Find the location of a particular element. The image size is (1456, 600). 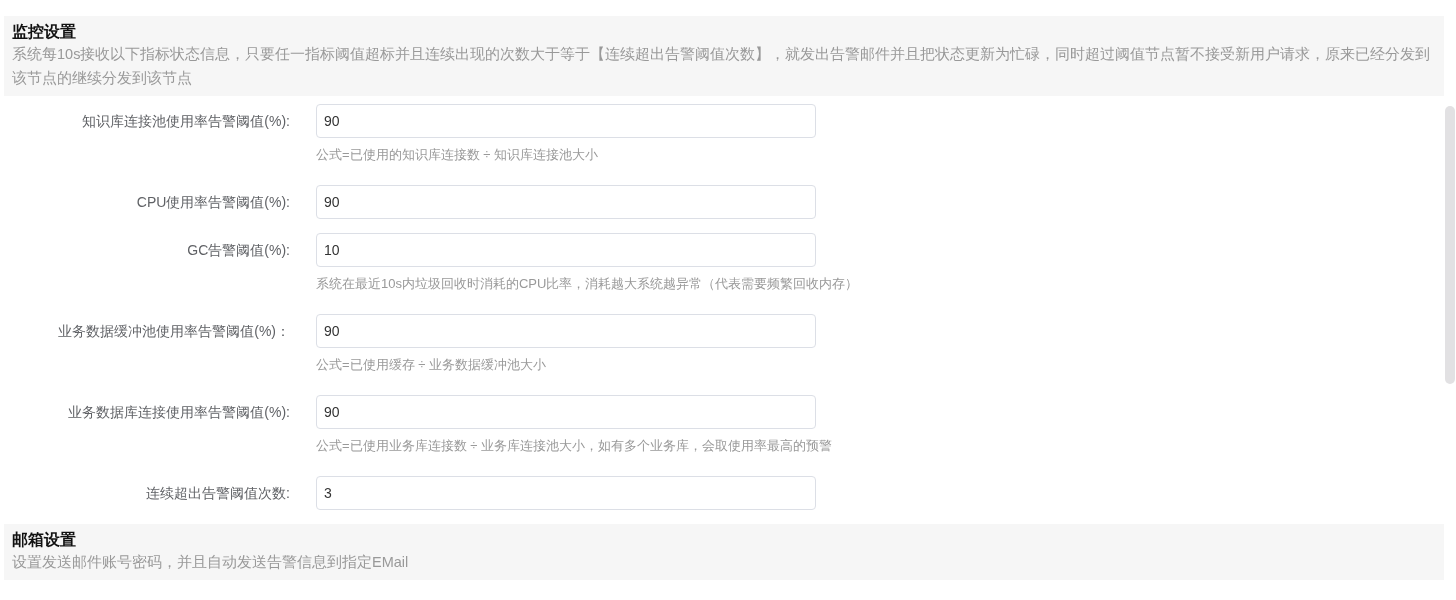

scrollbar is located at coordinates (1450, 245).